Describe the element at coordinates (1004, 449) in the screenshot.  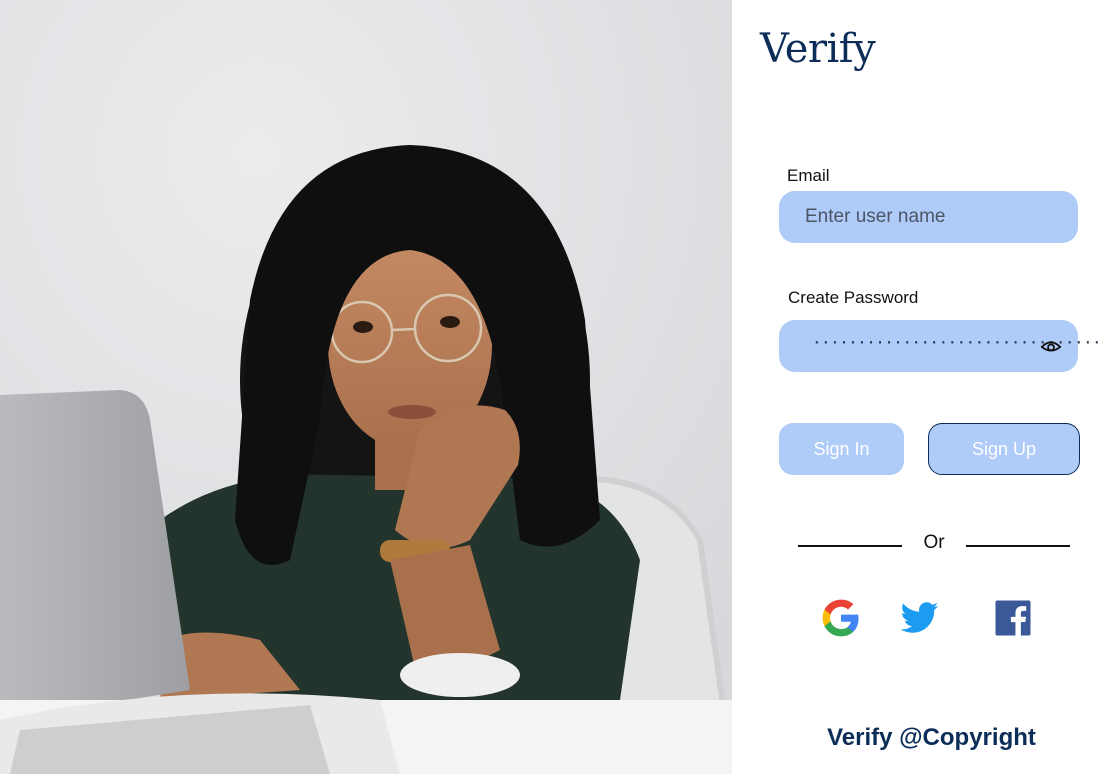
I see `sign-up-button: Sign Up` at that location.